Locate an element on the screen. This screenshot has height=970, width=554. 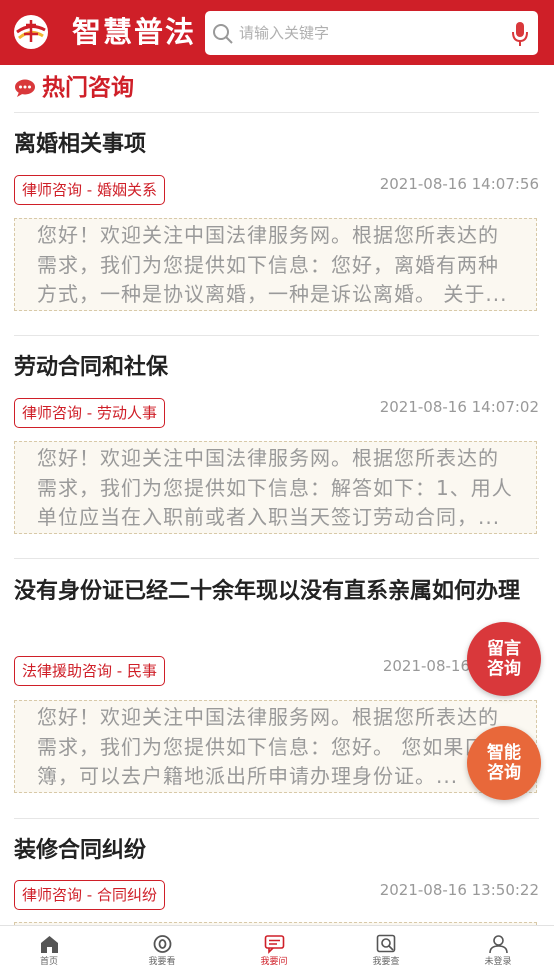
nav-label: 我要查 is located at coordinates (386, 962).